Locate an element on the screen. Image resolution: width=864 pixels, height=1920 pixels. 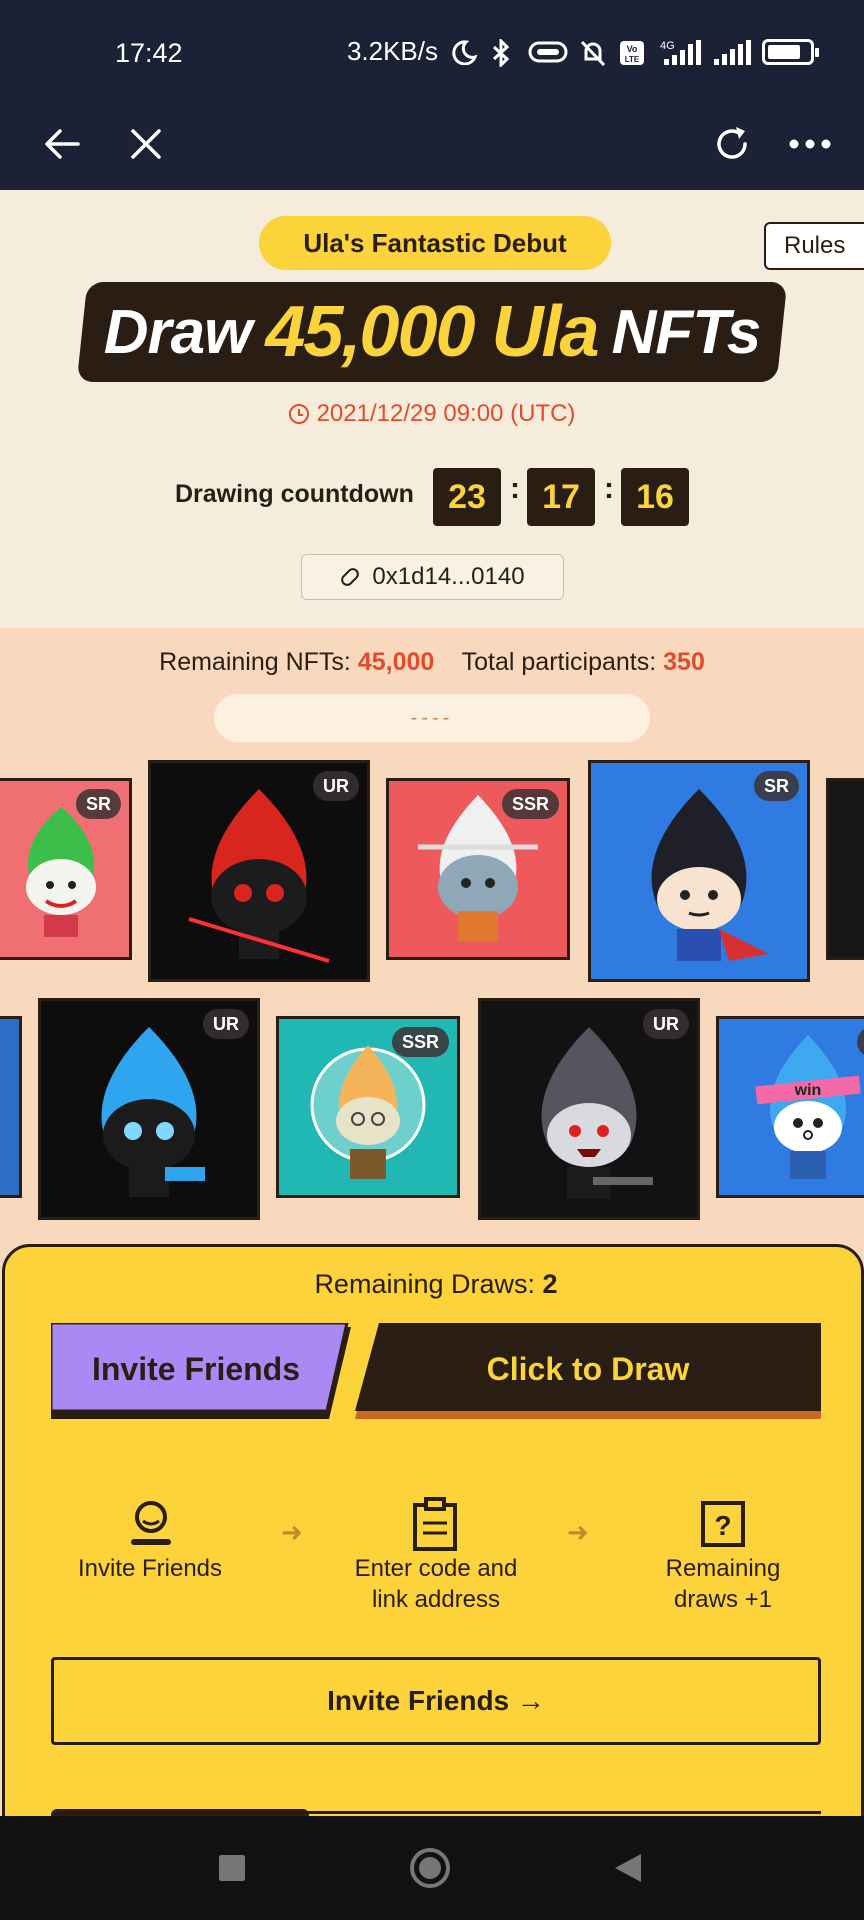
winner-ticker: ---- is located at coordinates (432, 718).